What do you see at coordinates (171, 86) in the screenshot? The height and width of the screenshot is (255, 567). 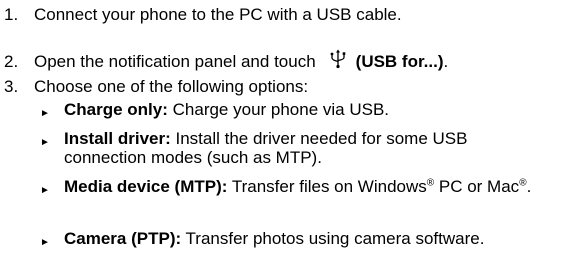 I see `step-text: Choose one of the following options:` at bounding box center [171, 86].